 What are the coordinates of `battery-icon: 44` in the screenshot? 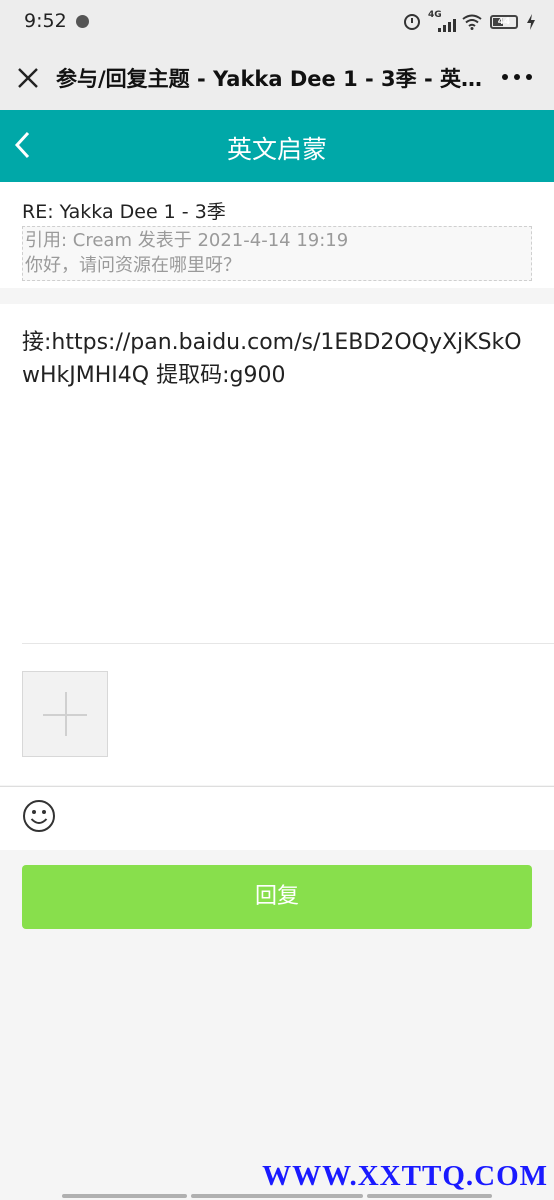 It's located at (504, 22).